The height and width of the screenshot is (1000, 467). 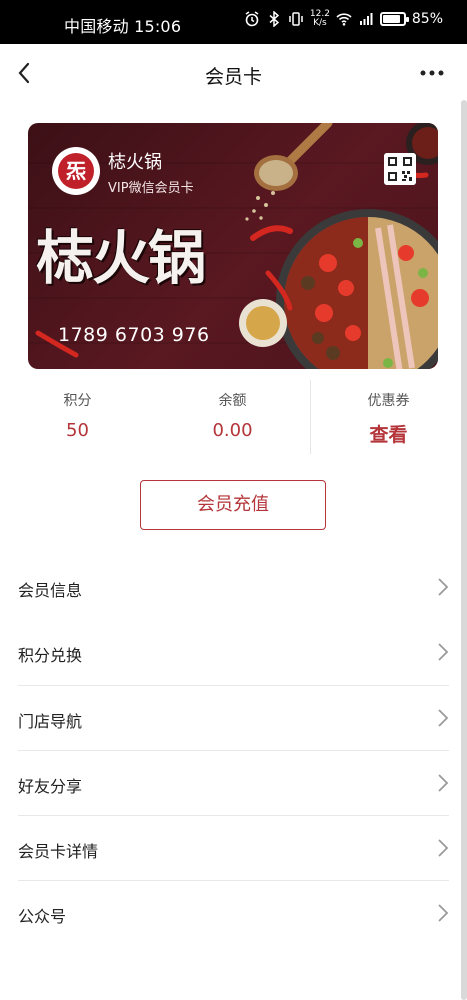 I want to click on member-stats: 积分 50 余额 0.00 优惠券 查看, so click(x=233, y=418).